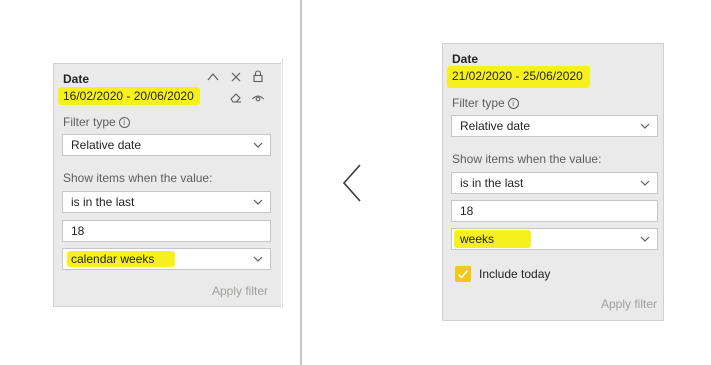 This screenshot has width=711, height=365. What do you see at coordinates (517, 76) in the screenshot?
I see `date-range: 21/02/2020 - 25/06/2020` at bounding box center [517, 76].